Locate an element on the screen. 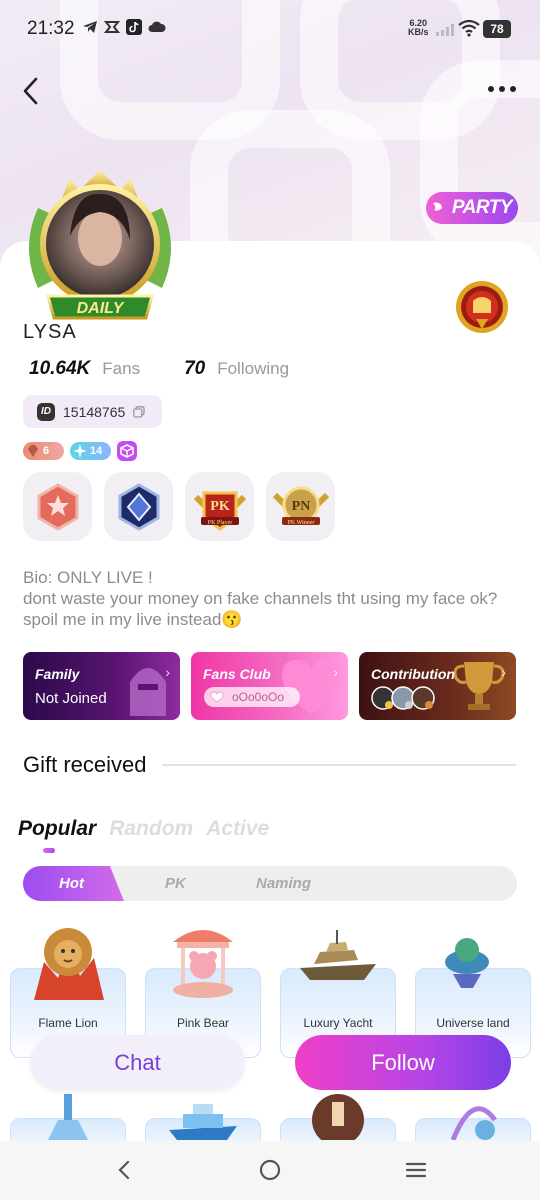  copy-icon is located at coordinates (139, 411).